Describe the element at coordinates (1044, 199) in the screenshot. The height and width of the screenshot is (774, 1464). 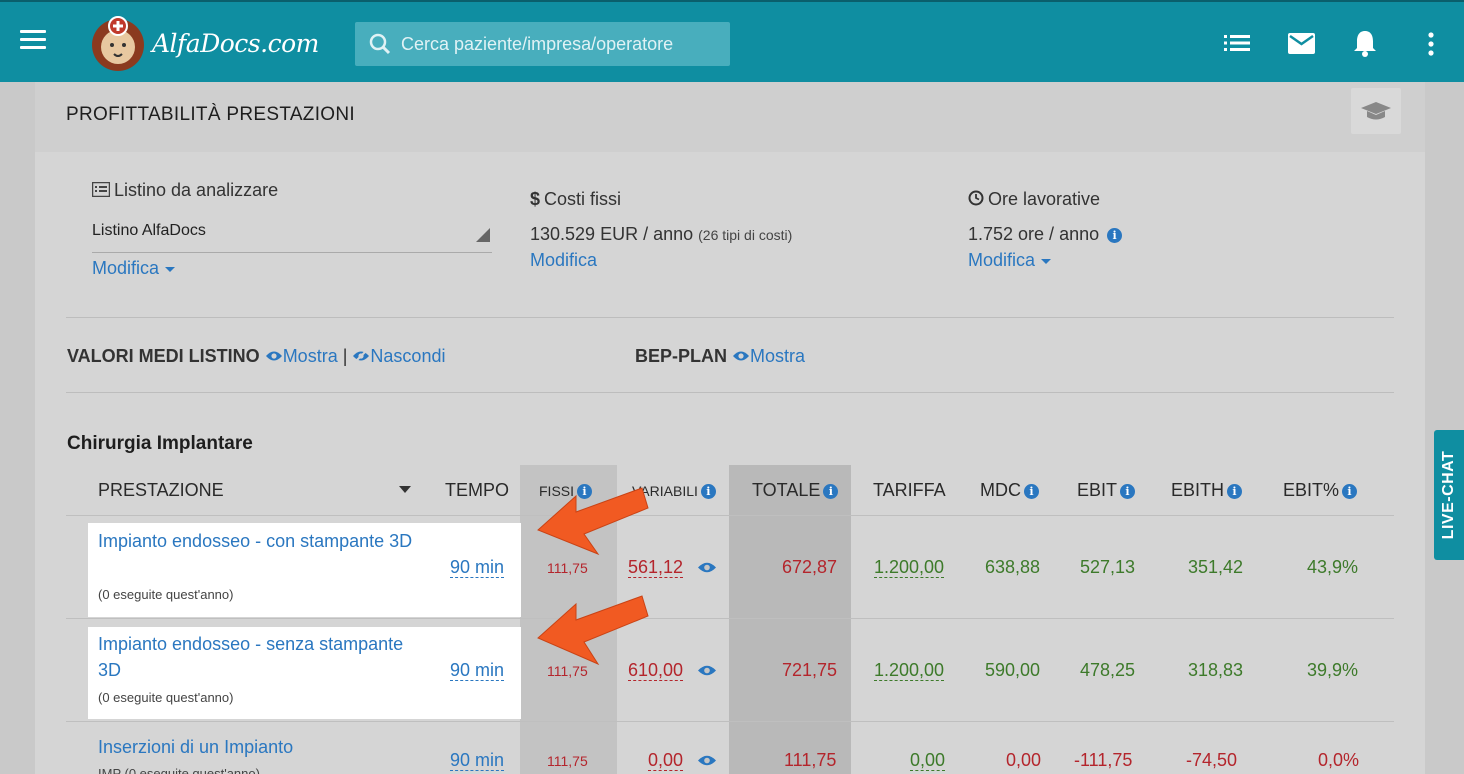
I see `ore-label-text: Ore lavorative` at that location.